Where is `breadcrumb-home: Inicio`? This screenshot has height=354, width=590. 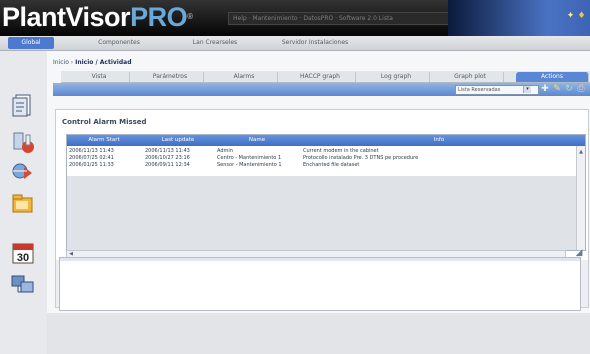 breadcrumb-home: Inicio is located at coordinates (61, 62).